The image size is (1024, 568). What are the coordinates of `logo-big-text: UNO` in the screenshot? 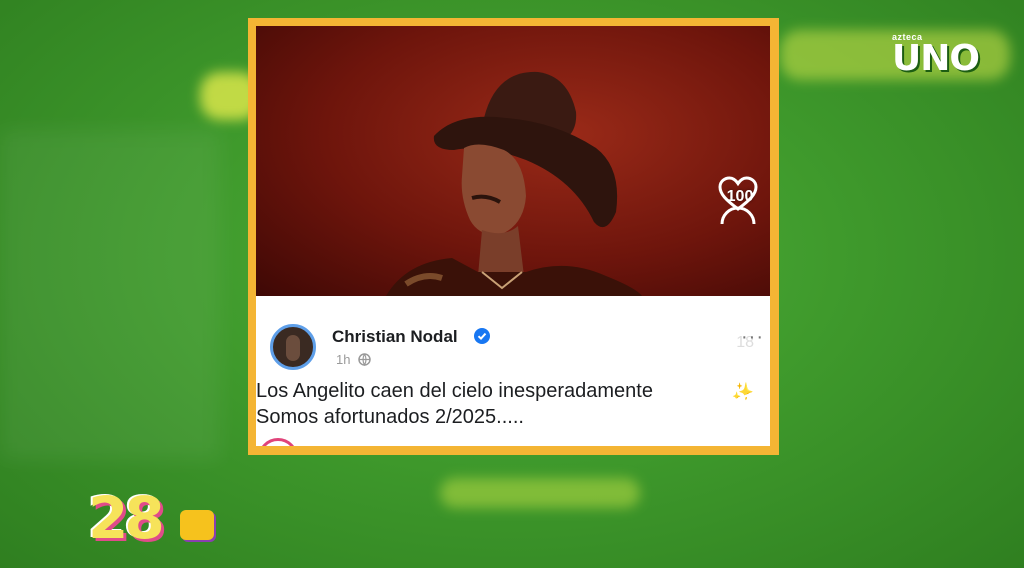 It's located at (936, 58).